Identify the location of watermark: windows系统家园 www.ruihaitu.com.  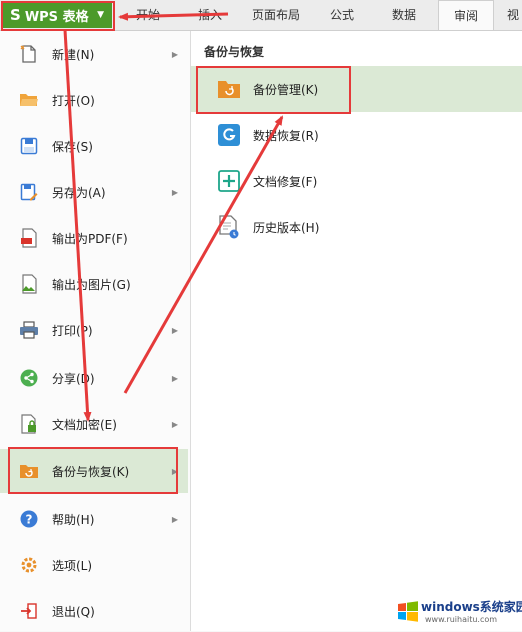
(458, 612).